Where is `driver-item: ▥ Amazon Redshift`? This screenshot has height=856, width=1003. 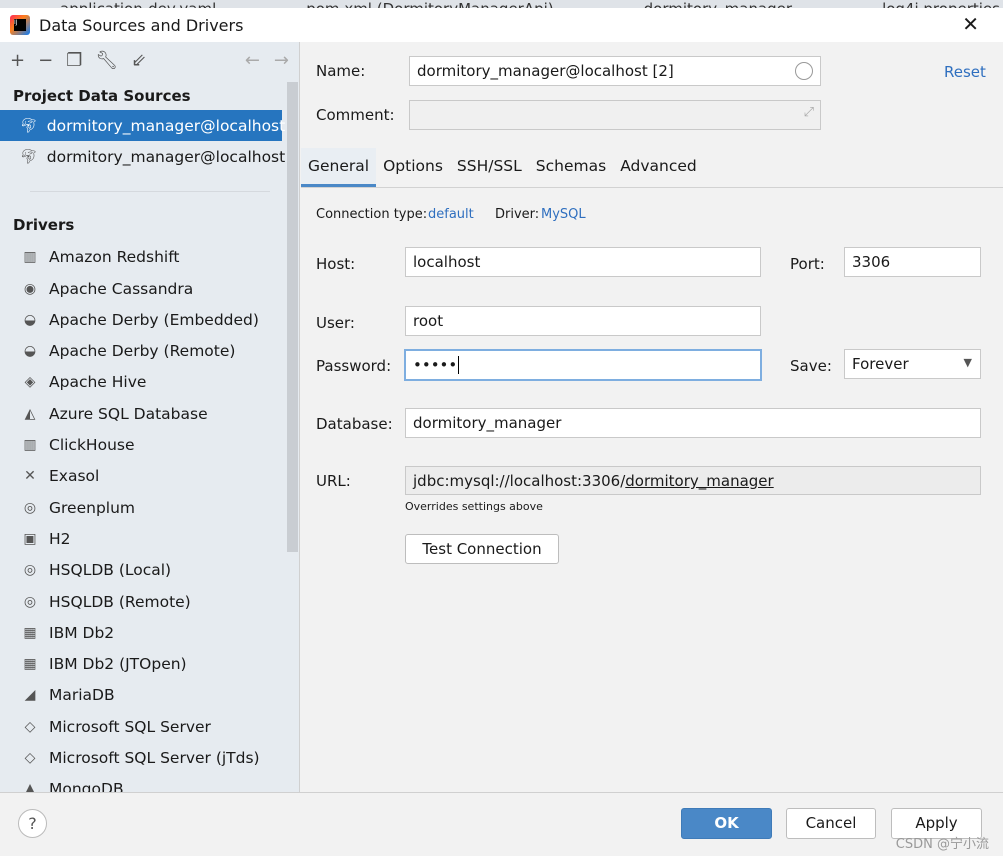
driver-item: ▥ Amazon Redshift is located at coordinates (141, 257).